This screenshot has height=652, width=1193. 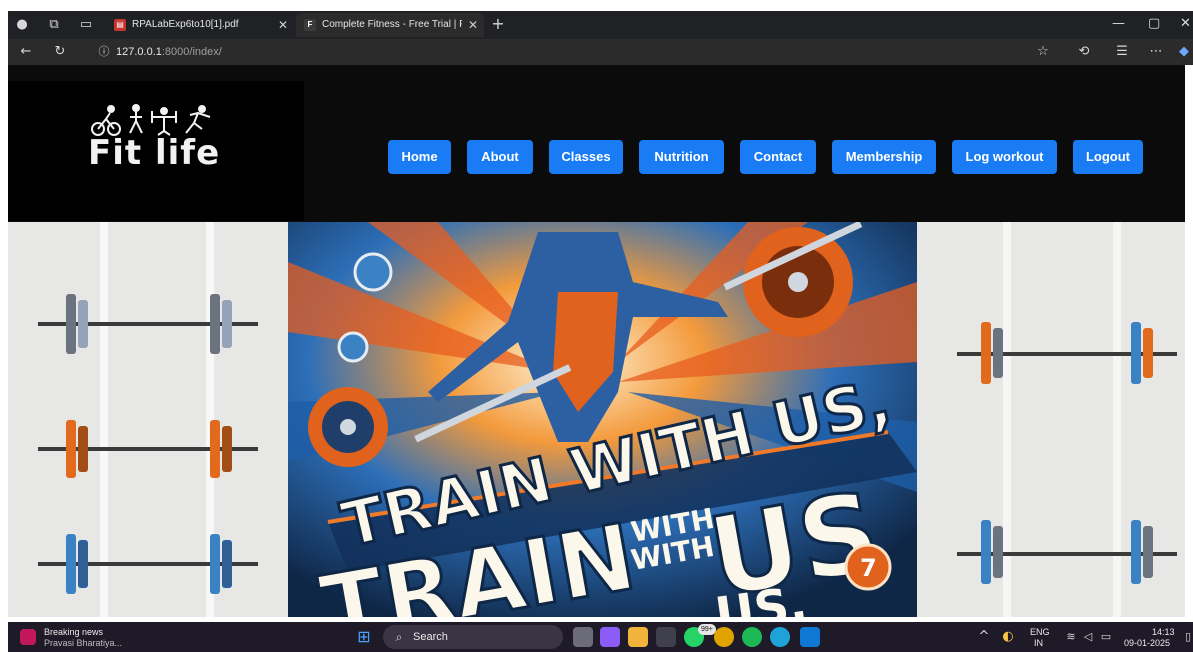 What do you see at coordinates (1108, 157) in the screenshot?
I see `nav-logout-button: Logout` at bounding box center [1108, 157].